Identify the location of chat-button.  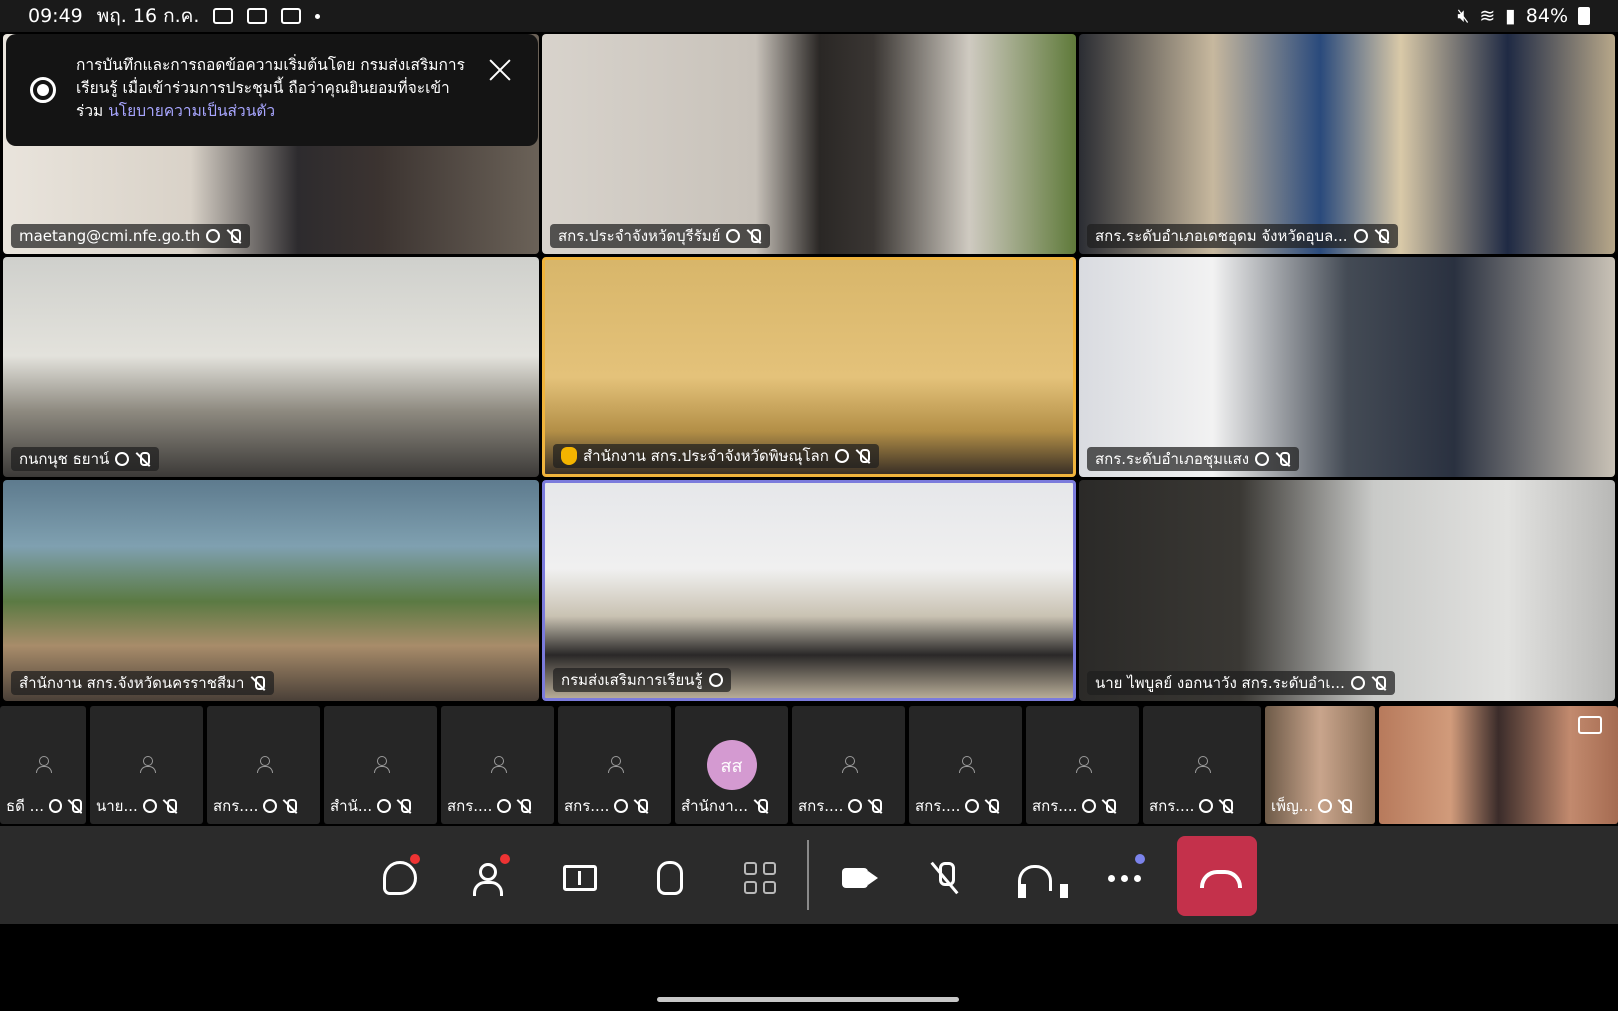
(400, 878).